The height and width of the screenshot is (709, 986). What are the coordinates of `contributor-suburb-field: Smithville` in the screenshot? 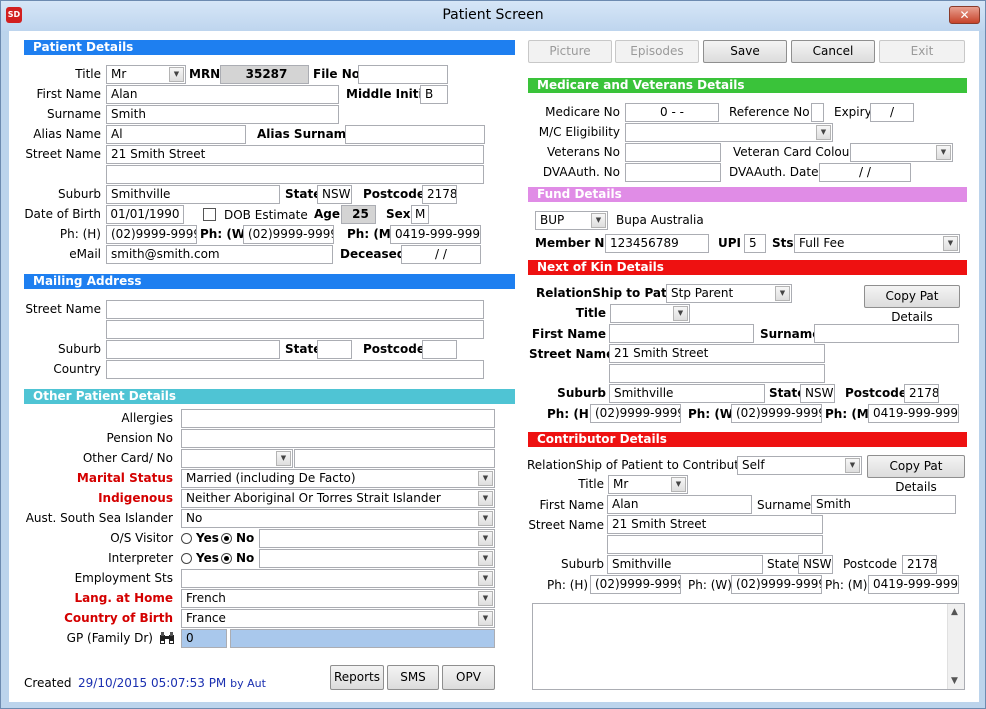 It's located at (685, 564).